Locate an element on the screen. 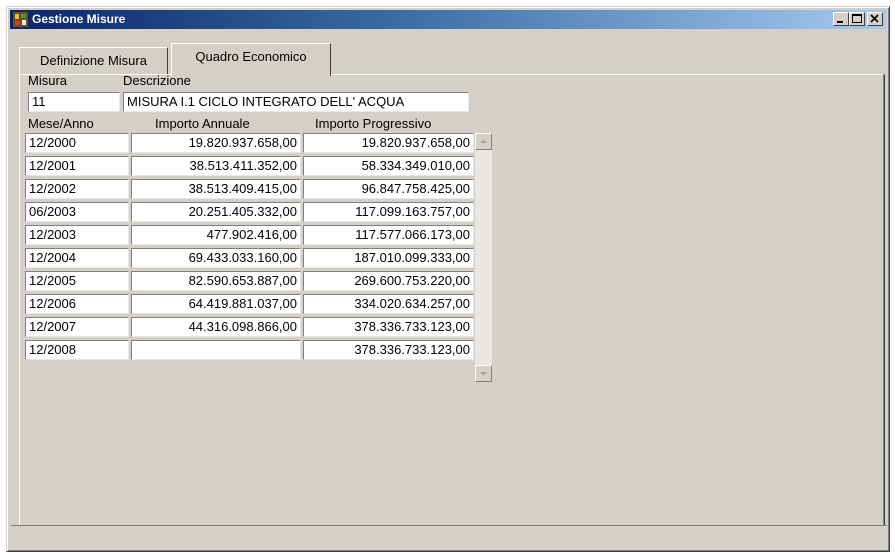 This screenshot has height=552, width=895. close-icon is located at coordinates (874, 18).